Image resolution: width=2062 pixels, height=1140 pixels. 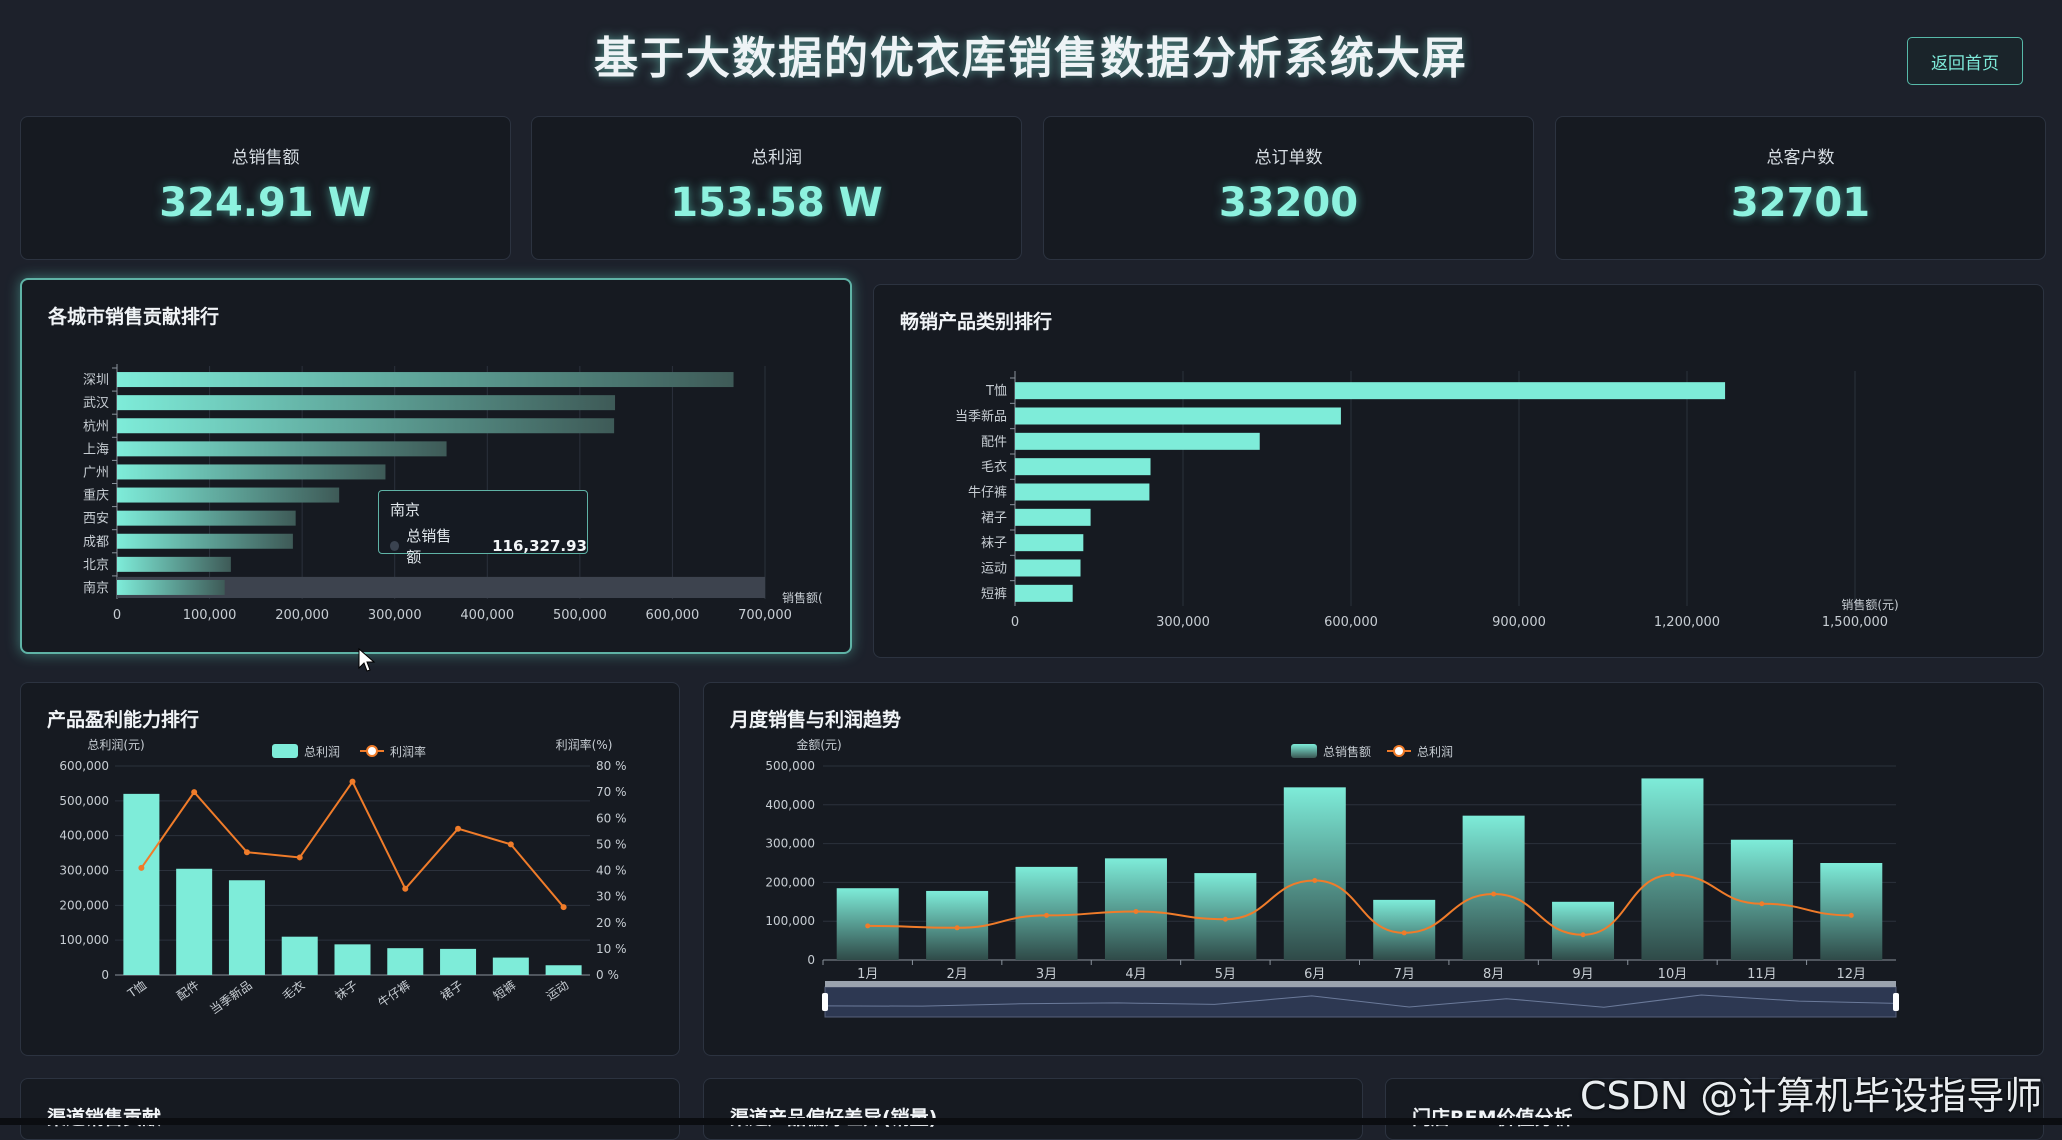 I want to click on legend-label: 利润率, so click(x=408, y=751).